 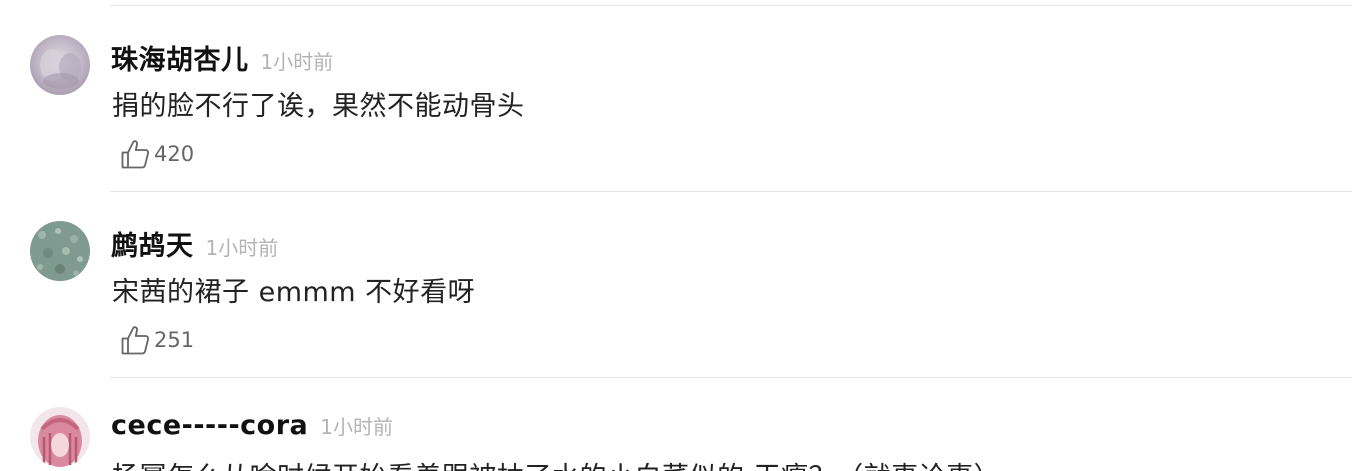 What do you see at coordinates (294, 292) in the screenshot?
I see `comment-text: 宋茜的裙子 emmm 不好看呀` at bounding box center [294, 292].